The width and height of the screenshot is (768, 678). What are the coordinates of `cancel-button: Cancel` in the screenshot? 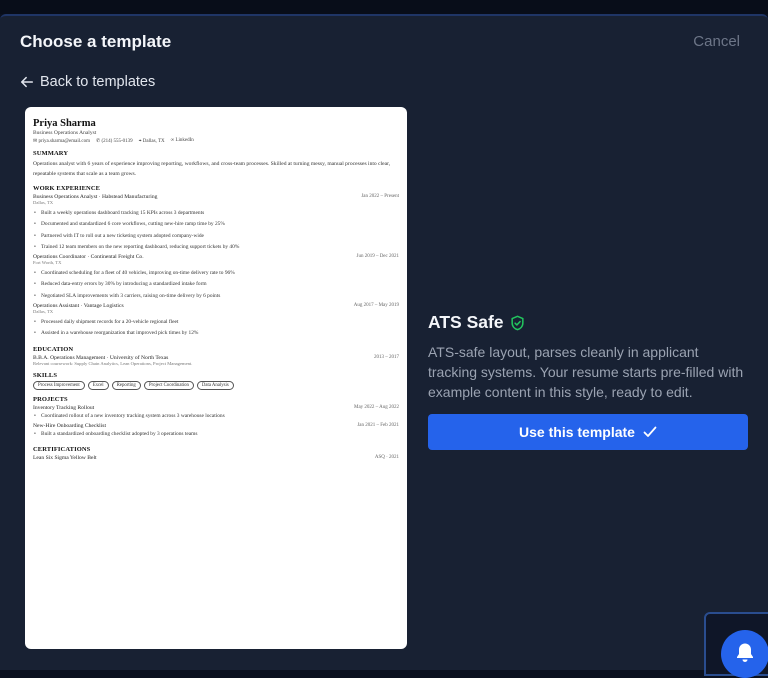 It's located at (716, 41).